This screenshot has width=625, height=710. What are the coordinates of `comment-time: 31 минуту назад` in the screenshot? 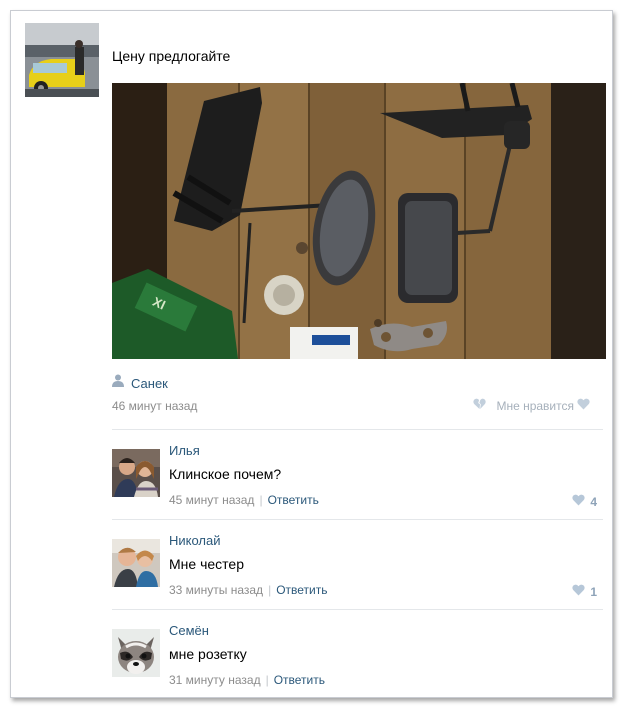 It's located at (215, 680).